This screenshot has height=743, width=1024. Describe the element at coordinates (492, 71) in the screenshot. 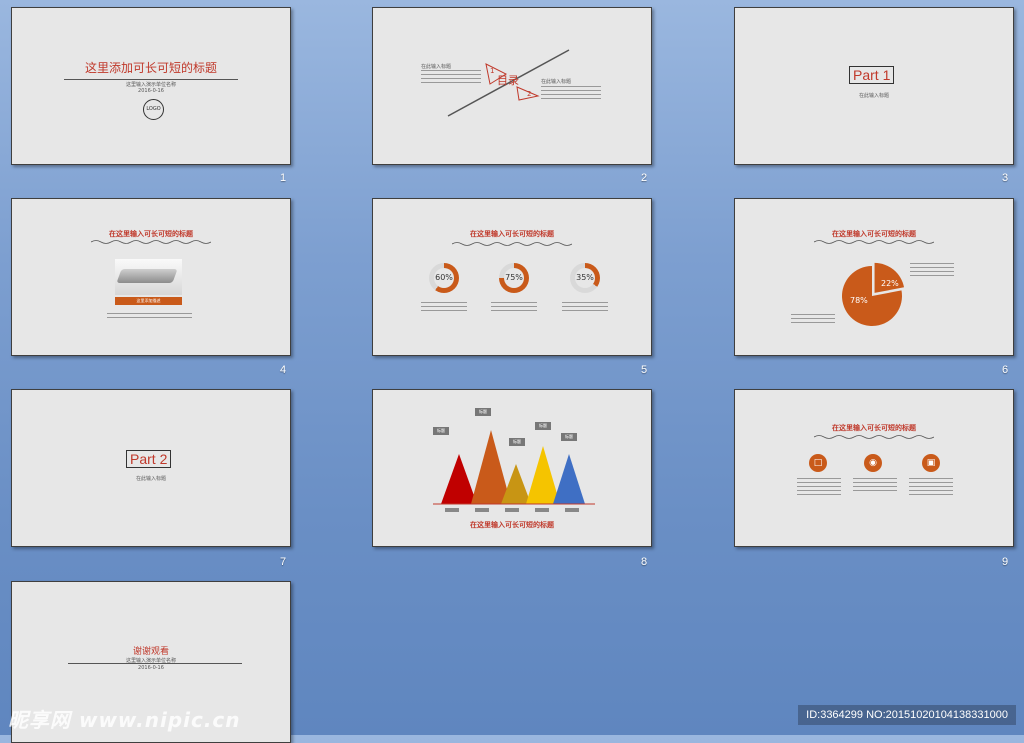

I see `toc-num-1: 1` at that location.